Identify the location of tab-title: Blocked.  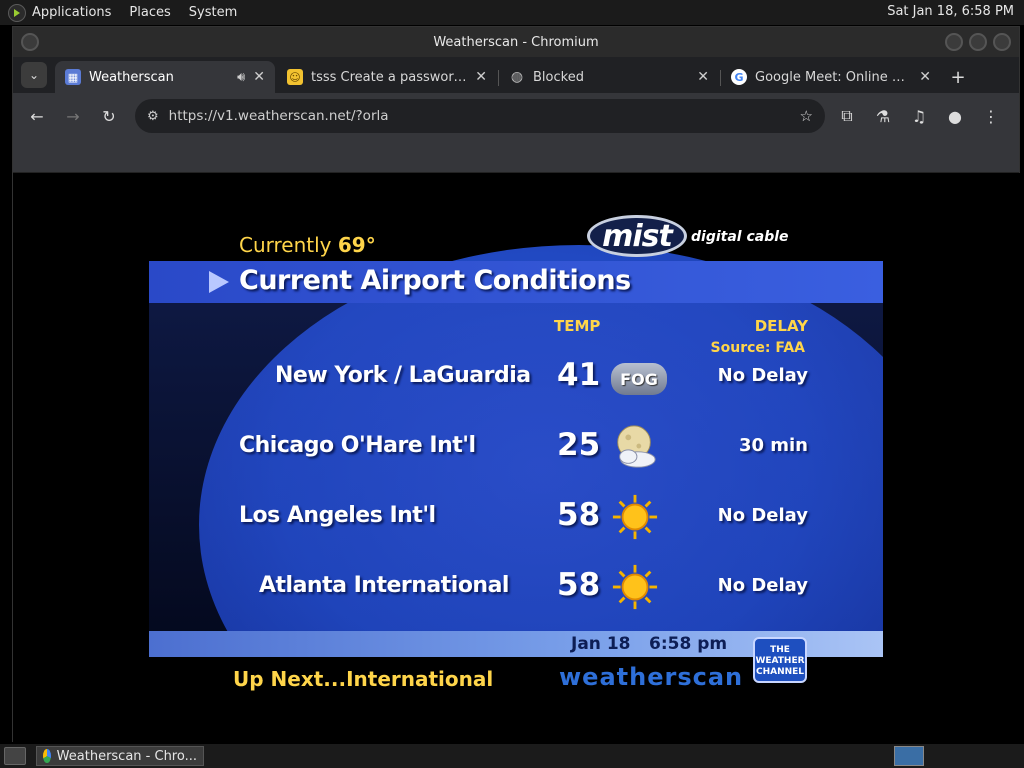
(558, 77).